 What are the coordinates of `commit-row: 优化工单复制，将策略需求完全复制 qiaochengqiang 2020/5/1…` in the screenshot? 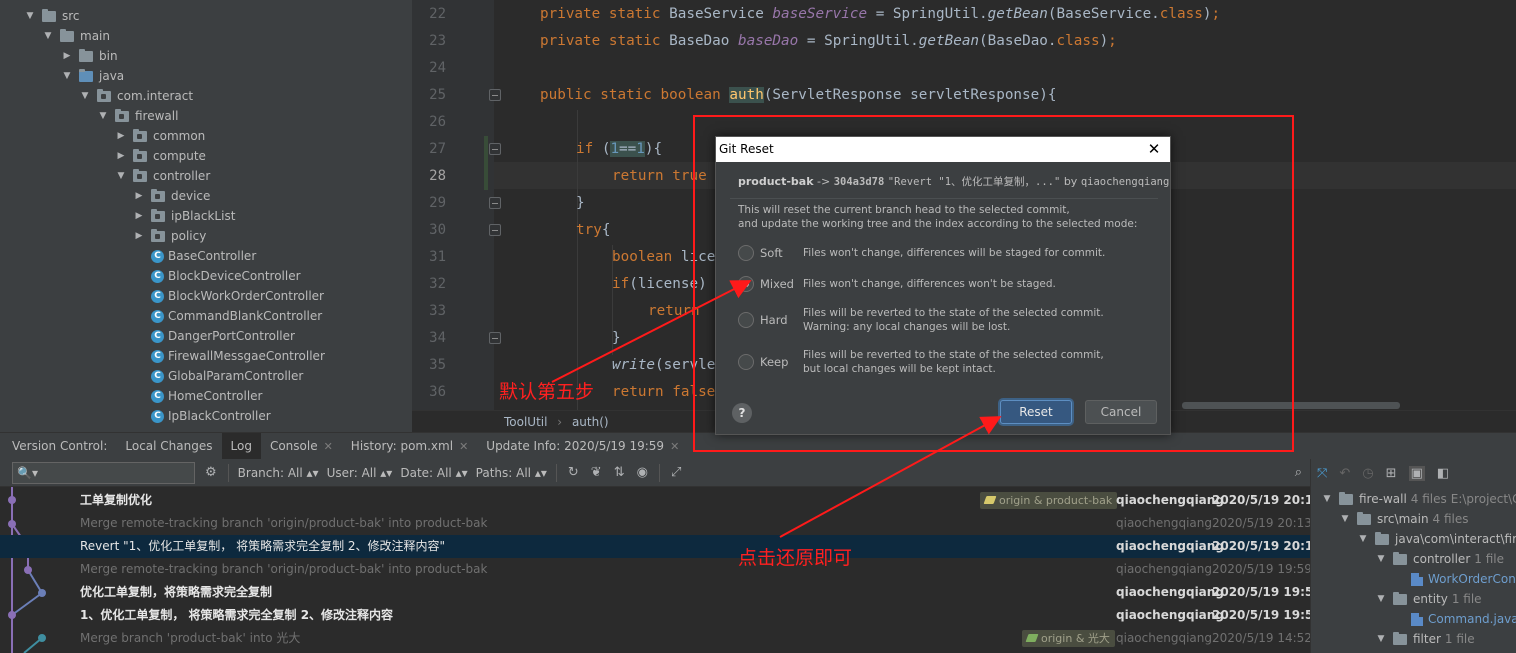 It's located at (655, 592).